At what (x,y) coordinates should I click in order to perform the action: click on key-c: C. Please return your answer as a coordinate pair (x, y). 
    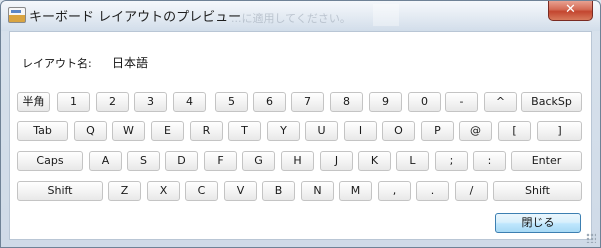
    Looking at the image, I should click on (201, 191).